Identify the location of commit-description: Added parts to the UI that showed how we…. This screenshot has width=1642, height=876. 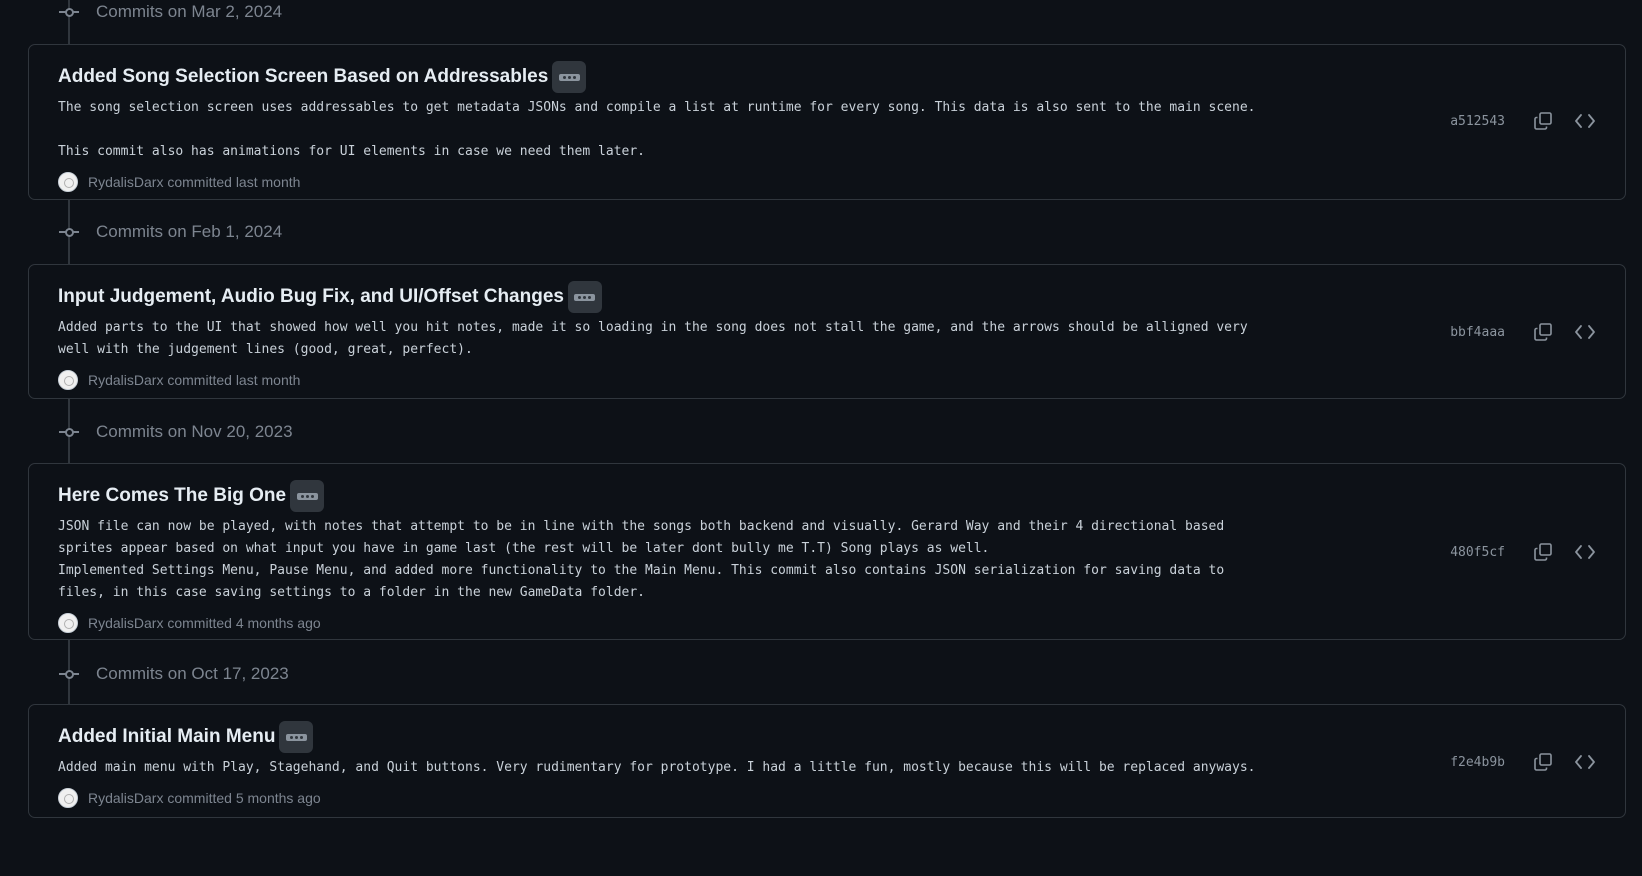
(653, 338).